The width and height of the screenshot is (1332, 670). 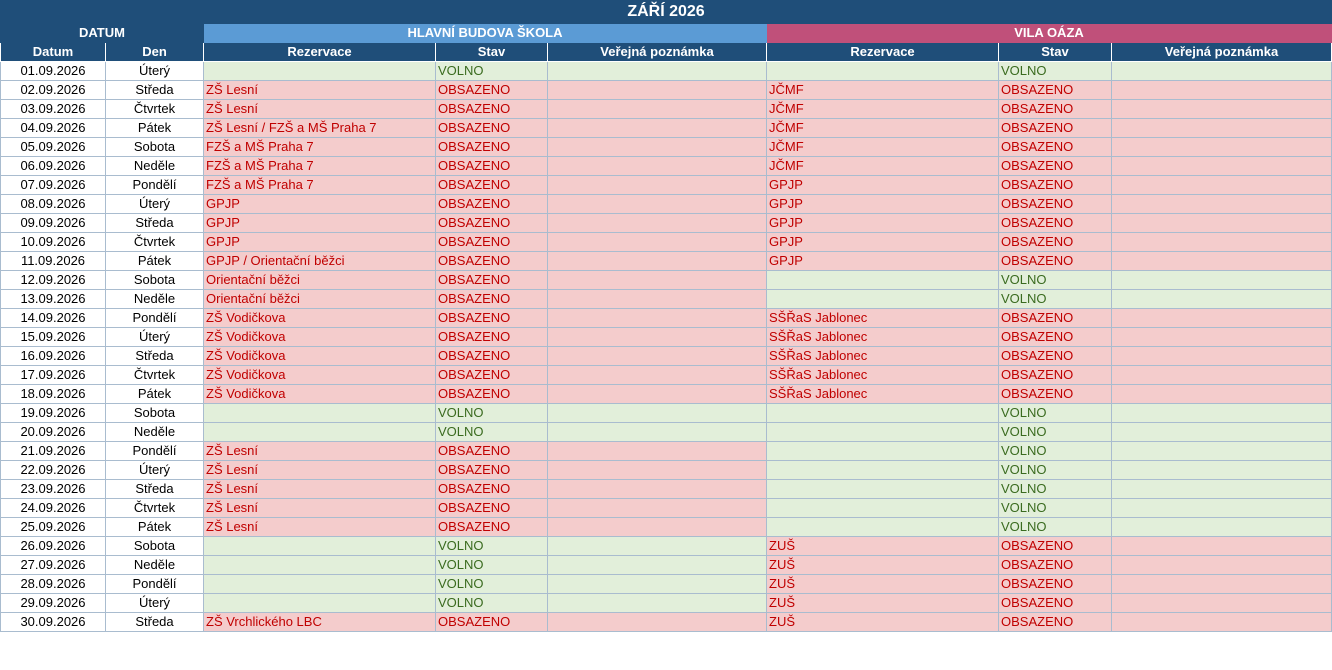 What do you see at coordinates (53, 242) in the screenshot?
I see `date-cell: 10.09.2026` at bounding box center [53, 242].